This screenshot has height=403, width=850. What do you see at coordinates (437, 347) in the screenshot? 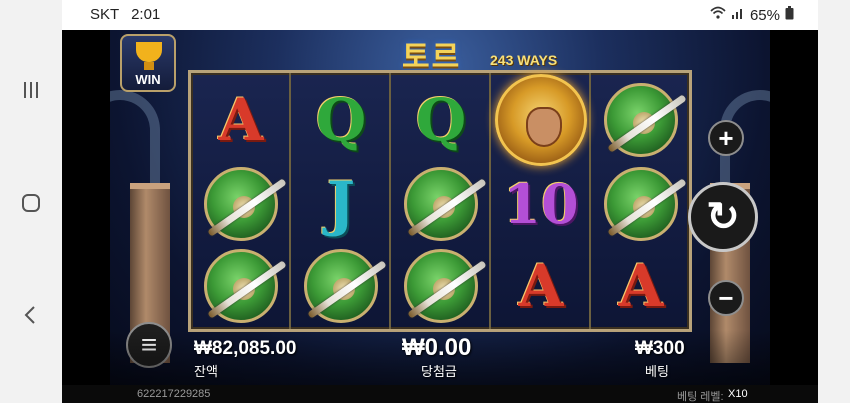
I see `win-value: ₩0.00` at bounding box center [437, 347].